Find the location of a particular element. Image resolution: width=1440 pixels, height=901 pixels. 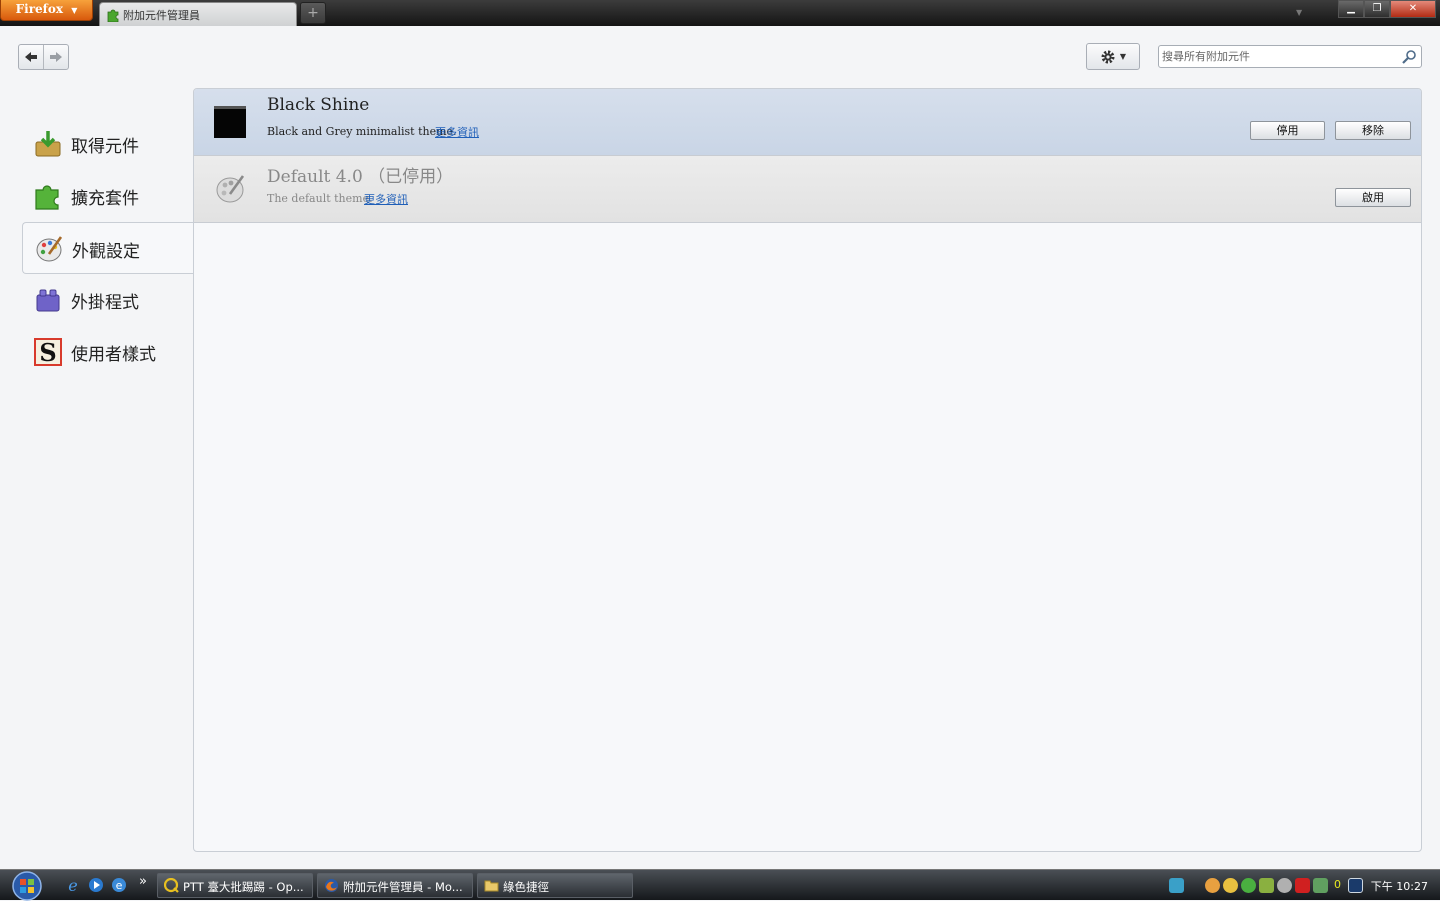

addon-name: Black Shine is located at coordinates (318, 105).